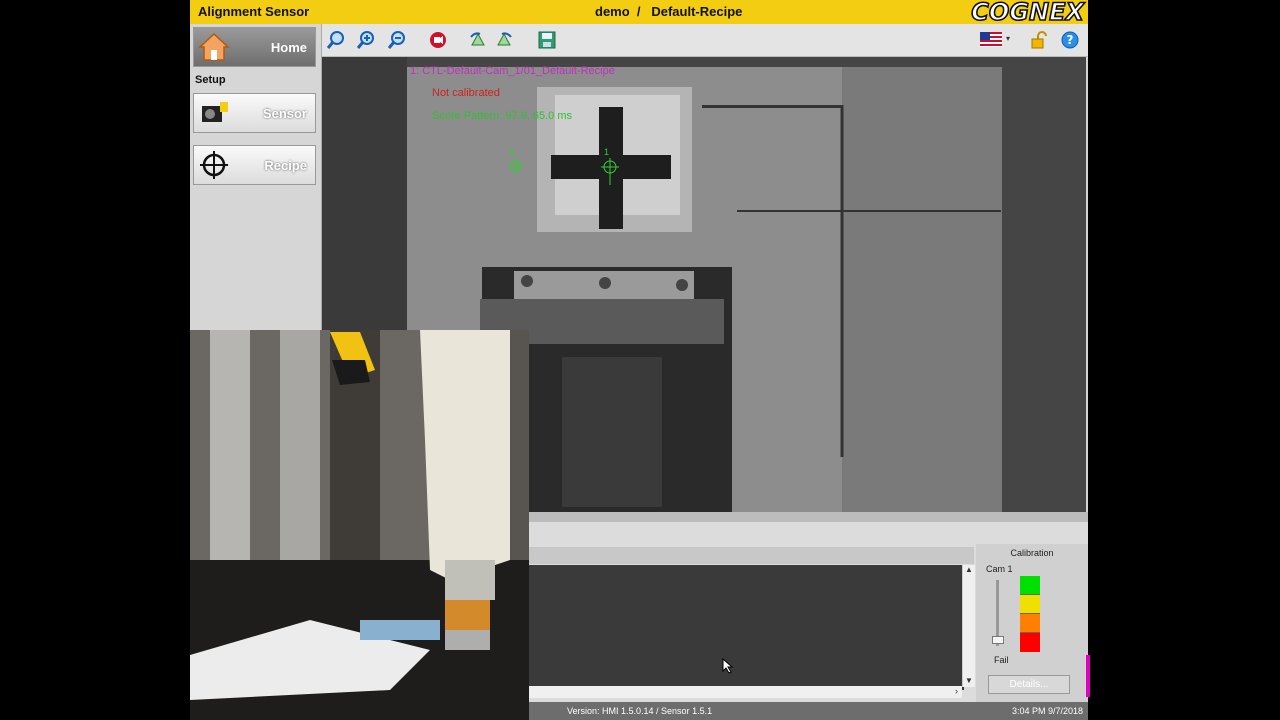  I want to click on app-title: Alignment Sensor, so click(254, 11).